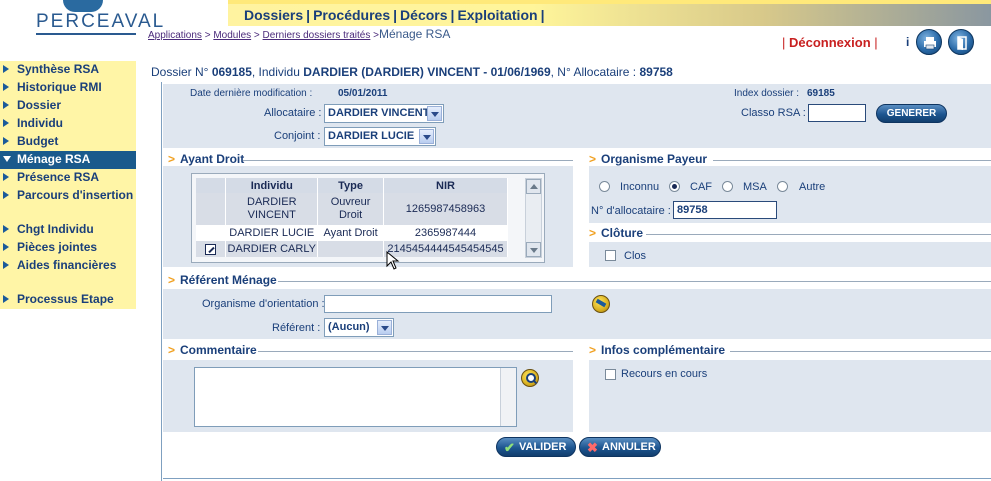 The width and height of the screenshot is (991, 481). I want to click on sidebar-item-pieces-jointes: Pièces jointes, so click(68, 248).